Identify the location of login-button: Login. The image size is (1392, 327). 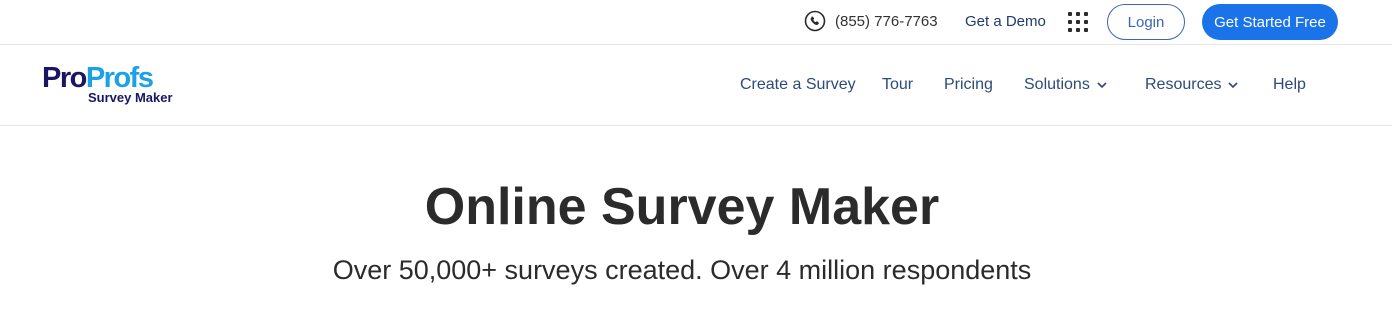
(1146, 22).